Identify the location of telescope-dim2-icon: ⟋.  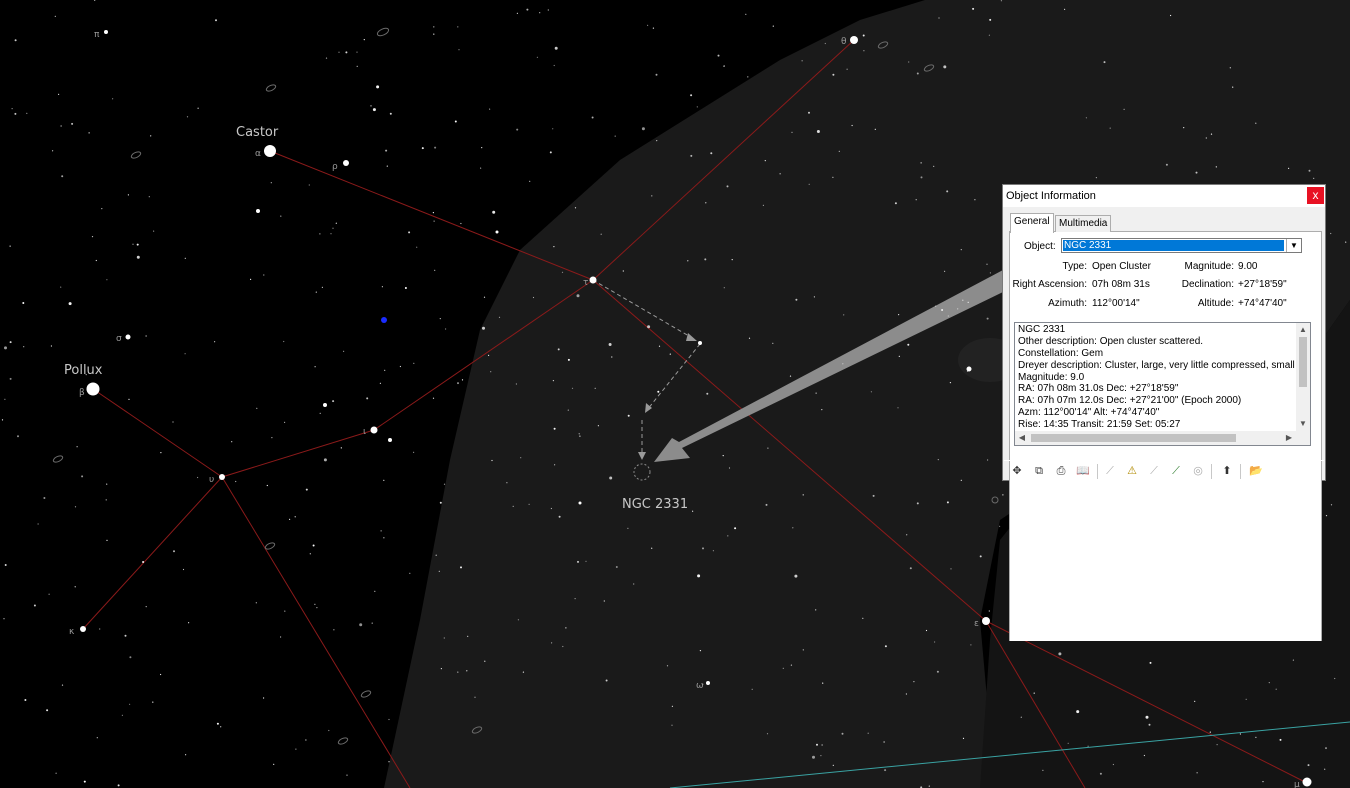
(1154, 471).